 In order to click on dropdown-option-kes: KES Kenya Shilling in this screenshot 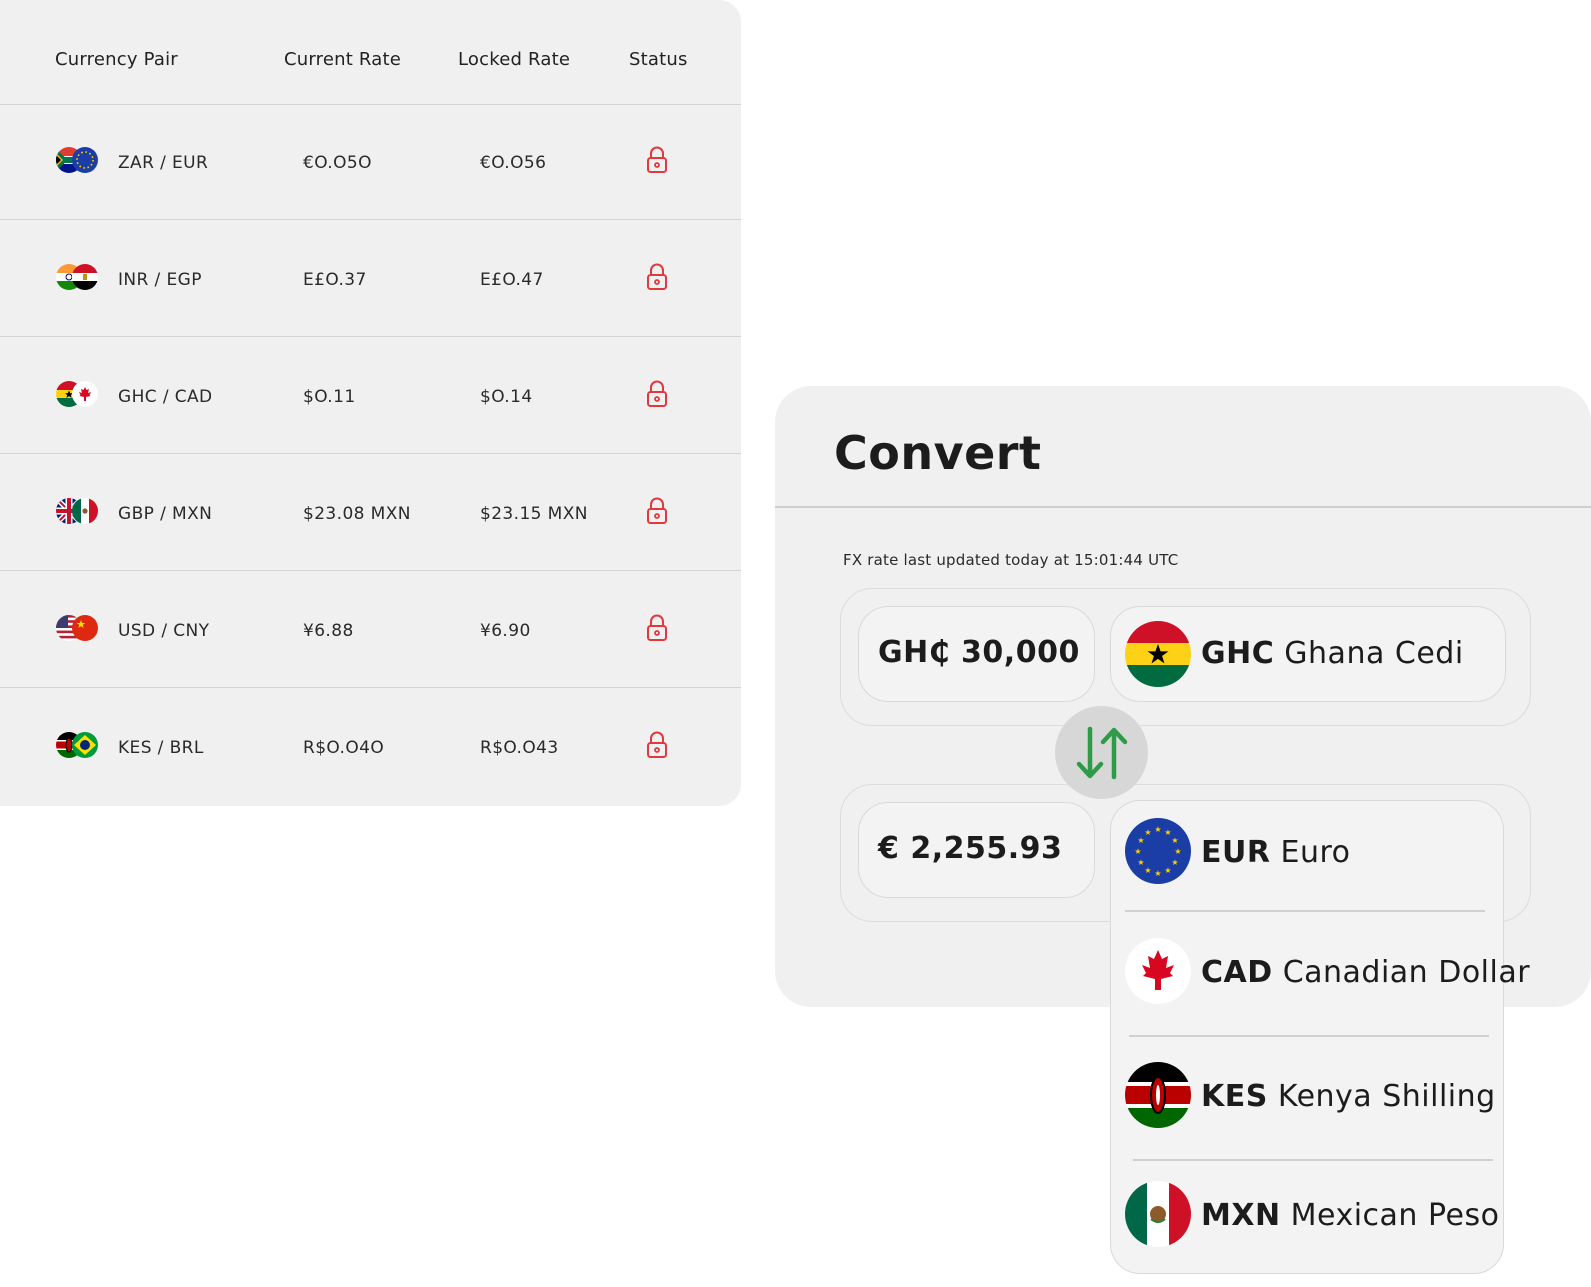, I will do `click(1307, 1106)`.